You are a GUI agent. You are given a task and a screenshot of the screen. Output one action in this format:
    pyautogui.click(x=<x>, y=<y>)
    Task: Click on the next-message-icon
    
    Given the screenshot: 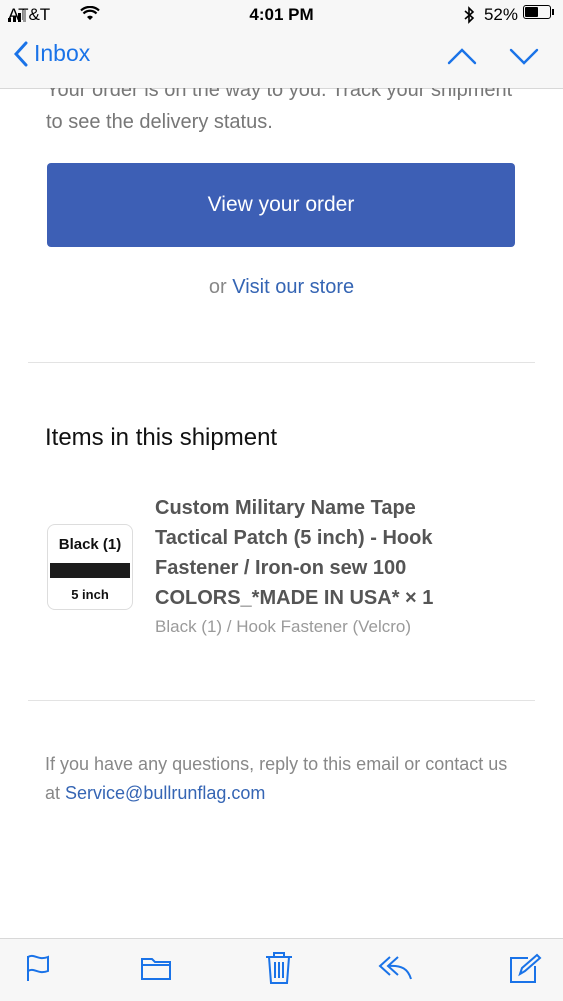 What is the action you would take?
    pyautogui.click(x=524, y=56)
    